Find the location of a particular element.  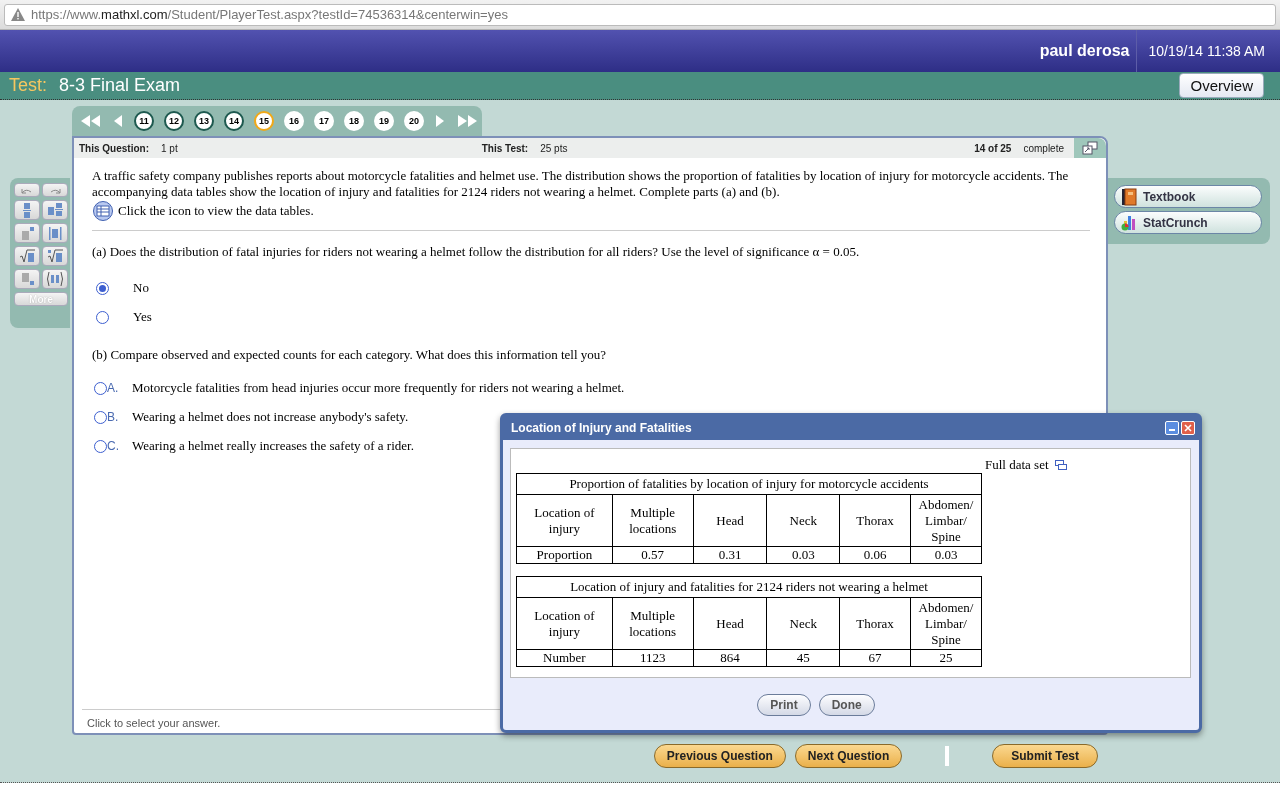

close-icon is located at coordinates (1188, 428).